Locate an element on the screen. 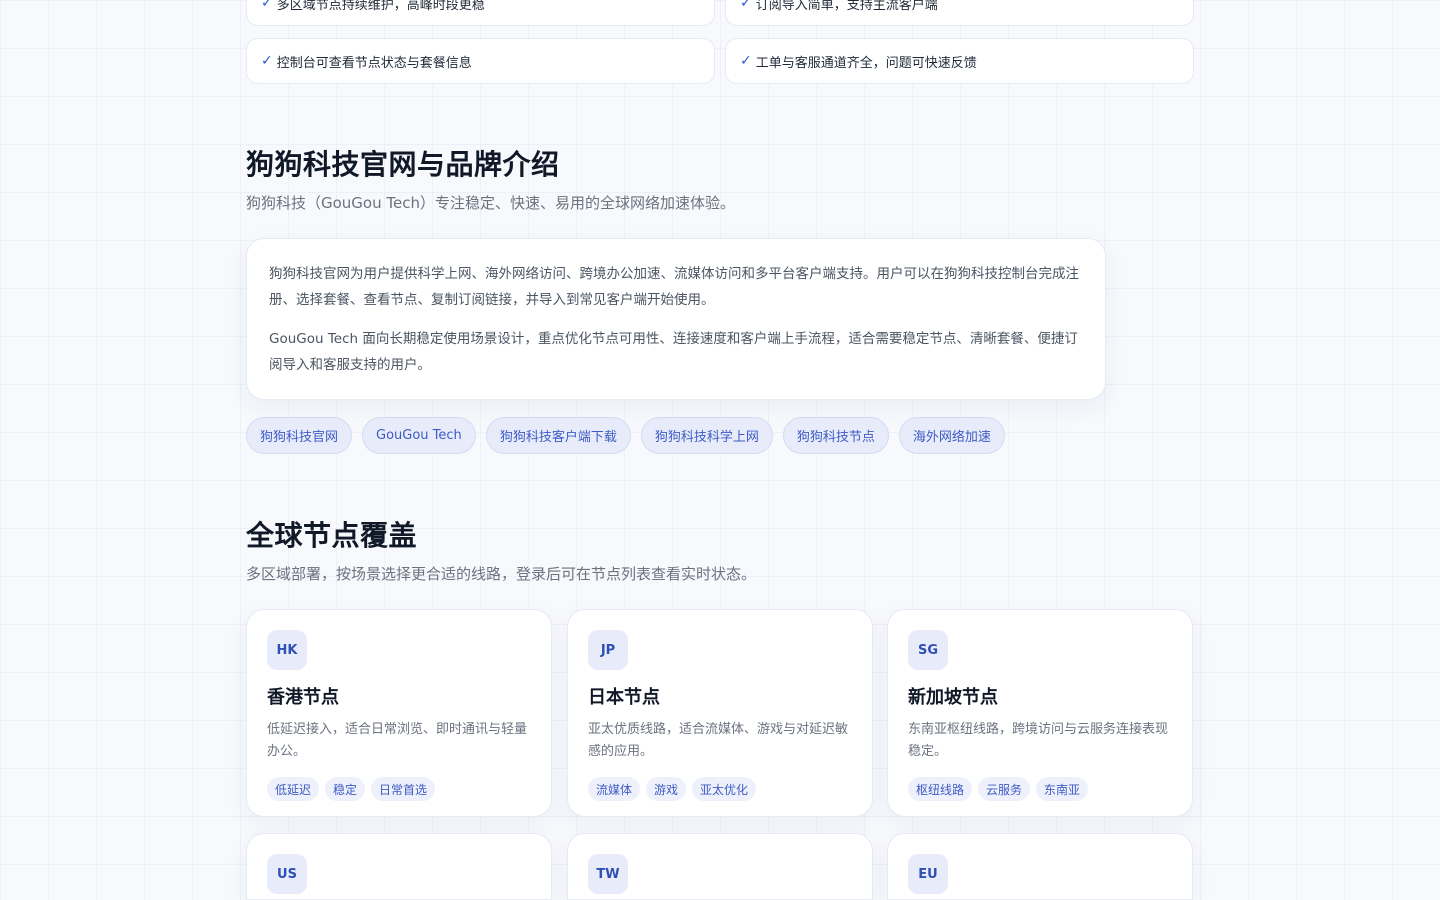 The height and width of the screenshot is (900, 1440). feature-text: 工单与客服通道齐全，问题可快速反馈 is located at coordinates (866, 63).